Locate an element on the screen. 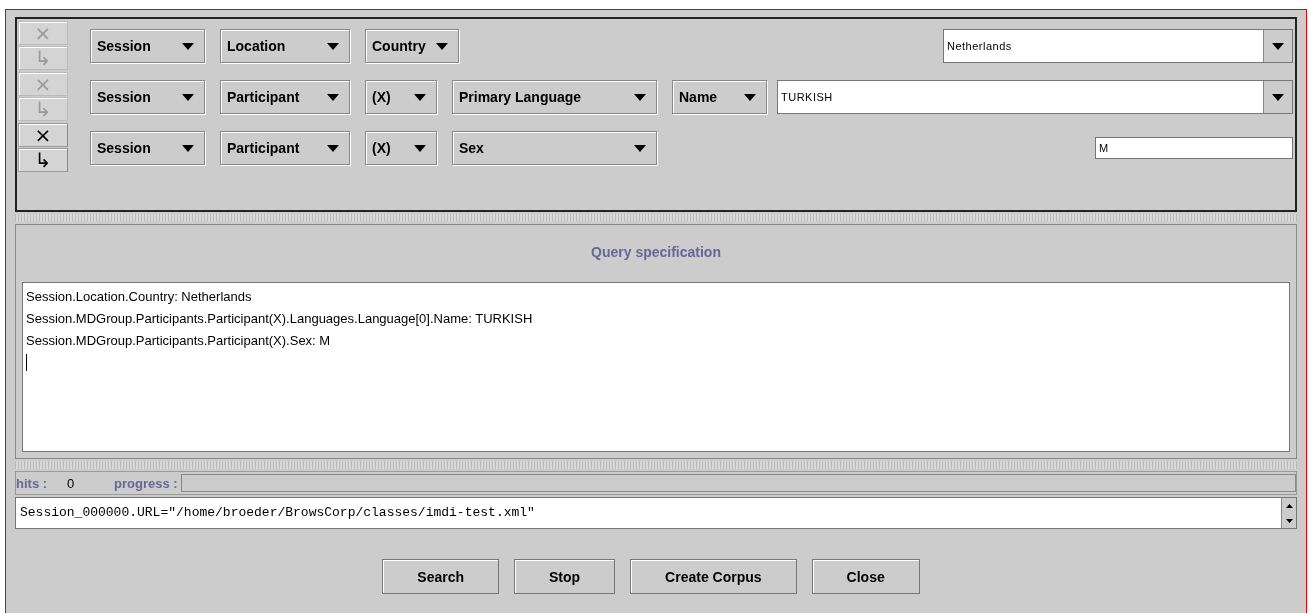 The width and height of the screenshot is (1311, 614). value-combo: TURKISH is located at coordinates (1035, 97).